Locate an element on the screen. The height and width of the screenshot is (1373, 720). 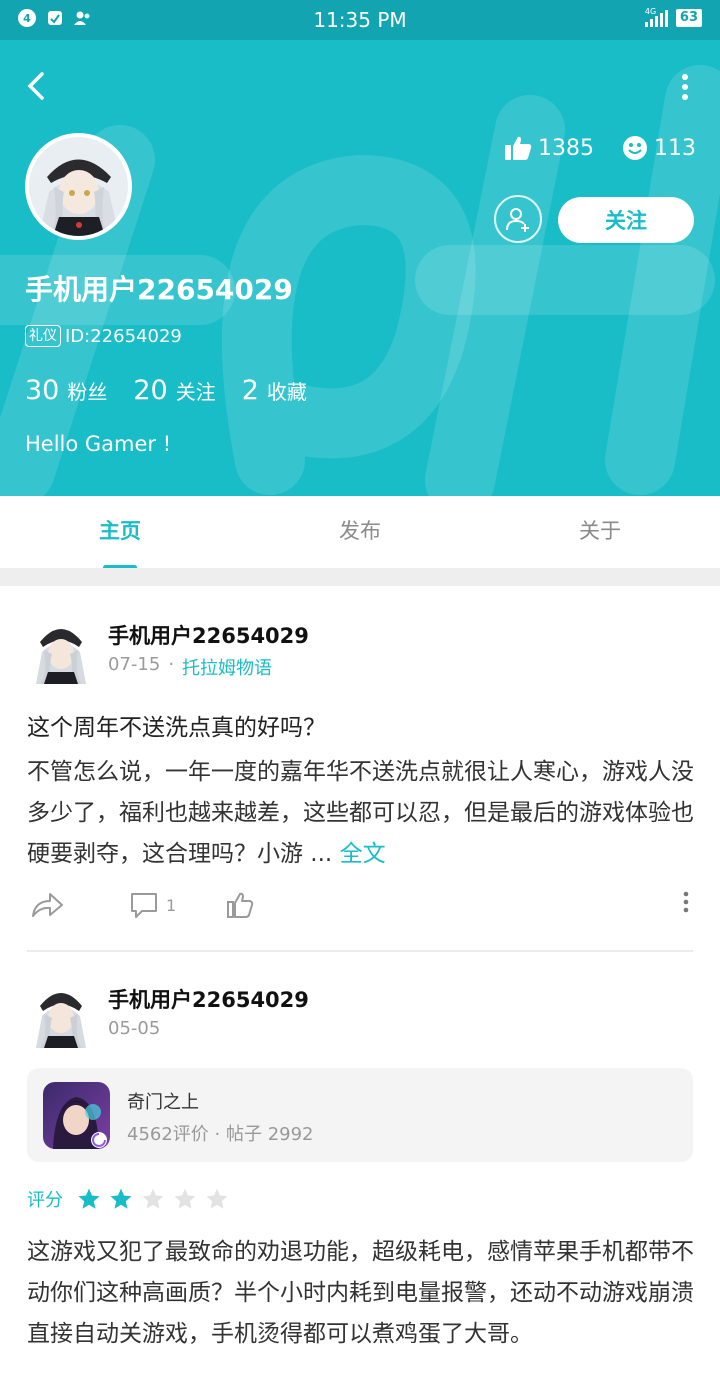
rating-label: 评分 is located at coordinates (45, 1200).